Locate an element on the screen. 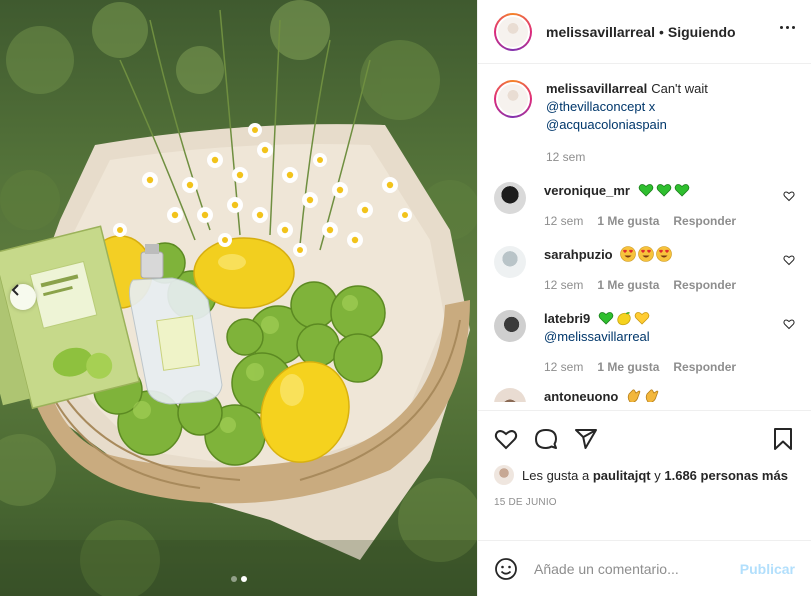 This screenshot has height=596, width=811. likes-connector: y is located at coordinates (657, 475).